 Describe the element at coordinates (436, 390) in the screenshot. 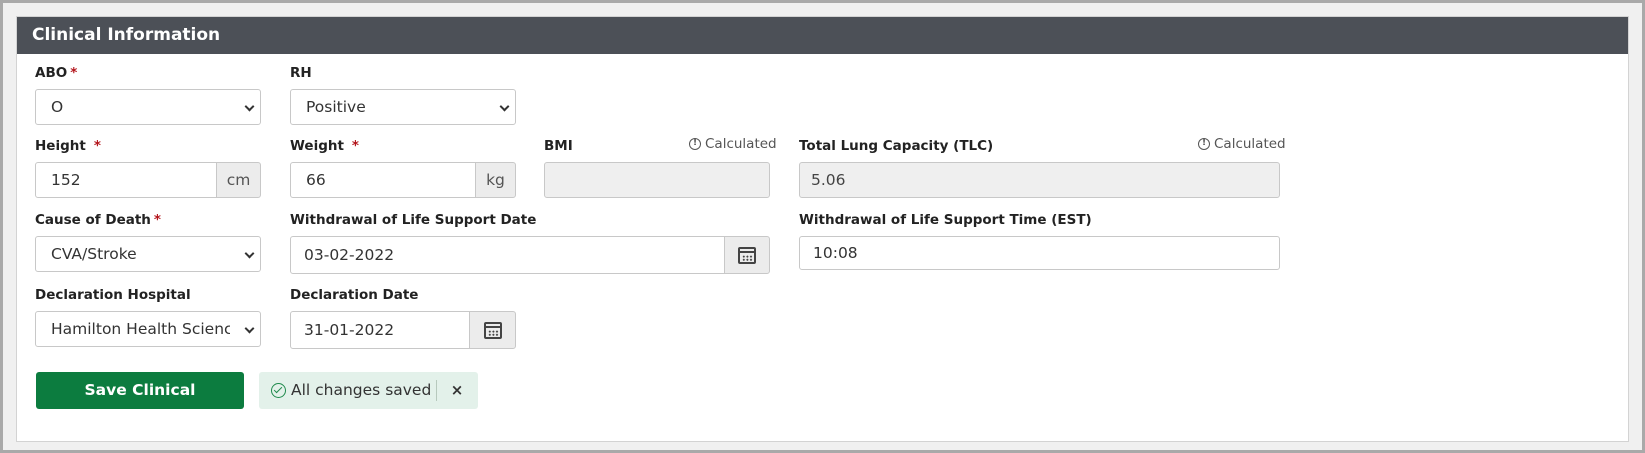

I see `toast-divider` at that location.